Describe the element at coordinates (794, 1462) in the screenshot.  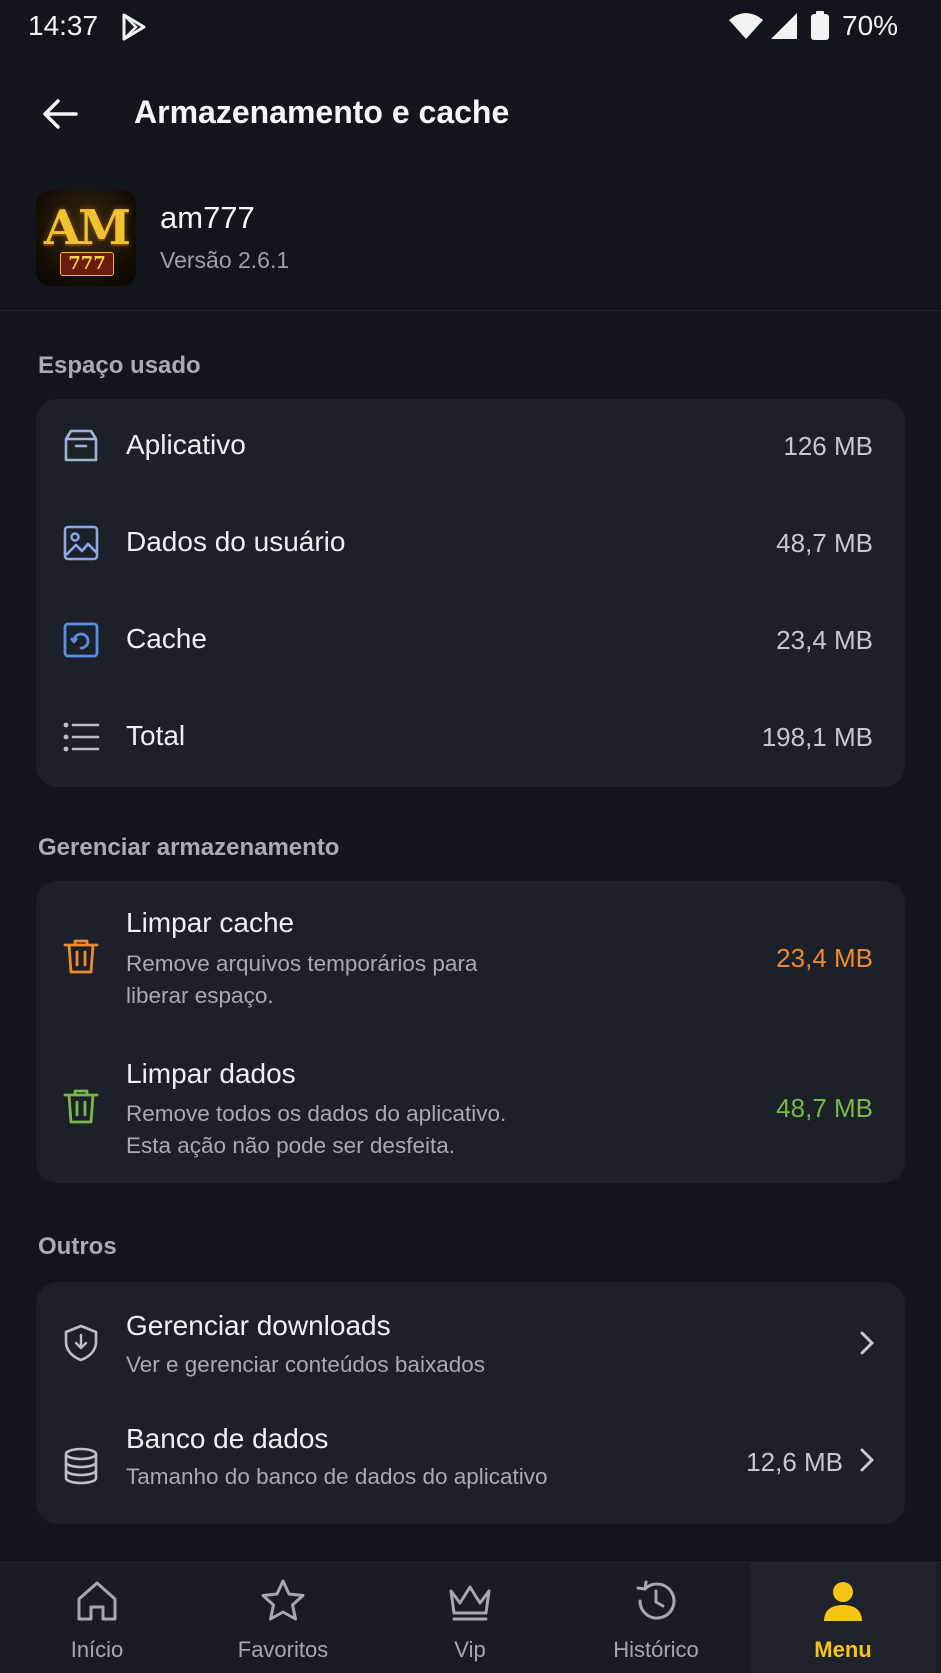
I see `database-size: 12,6 MB` at that location.